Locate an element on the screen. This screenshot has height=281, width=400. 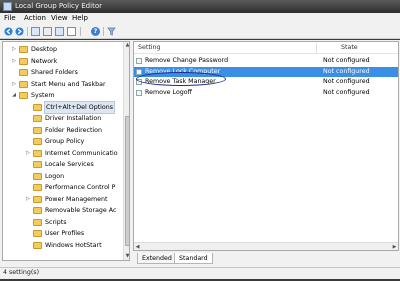
tree-item-label: Group Policy is located at coordinates (65, 141).